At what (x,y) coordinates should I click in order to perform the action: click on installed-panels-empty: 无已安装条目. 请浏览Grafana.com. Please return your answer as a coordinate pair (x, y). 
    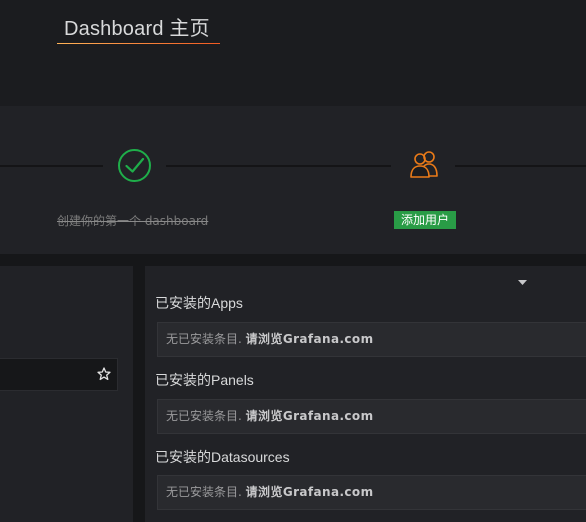
    Looking at the image, I should click on (371, 416).